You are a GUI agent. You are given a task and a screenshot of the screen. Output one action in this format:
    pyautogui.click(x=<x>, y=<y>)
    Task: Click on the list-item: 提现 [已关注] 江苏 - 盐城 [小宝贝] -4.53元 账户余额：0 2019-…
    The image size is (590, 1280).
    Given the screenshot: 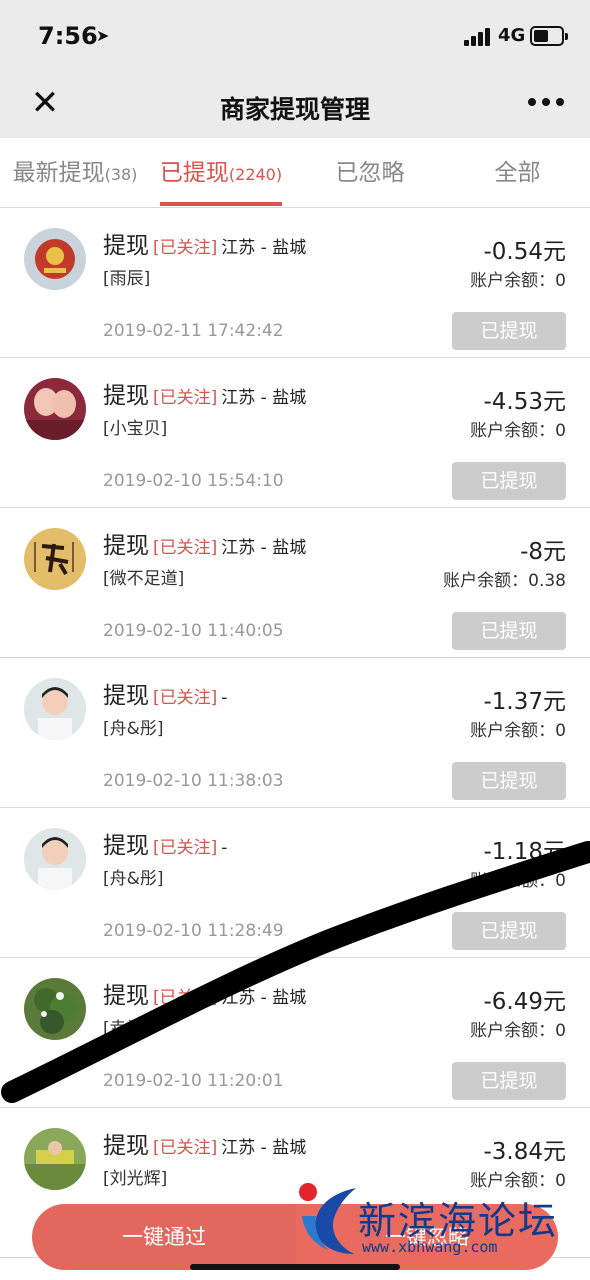 What is the action you would take?
    pyautogui.click(x=295, y=433)
    